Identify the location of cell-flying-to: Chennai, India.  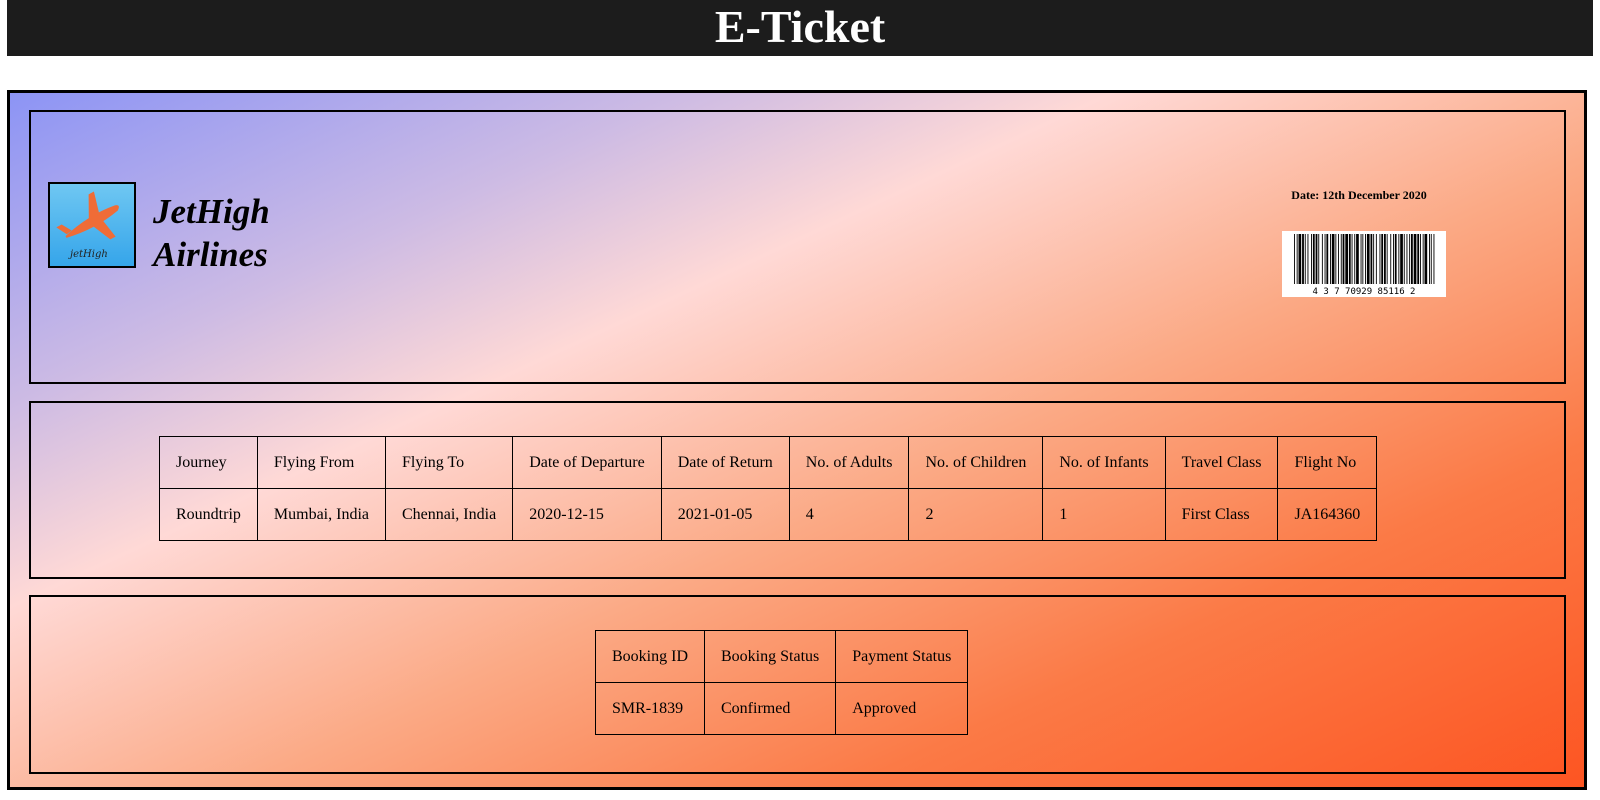
(449, 514).